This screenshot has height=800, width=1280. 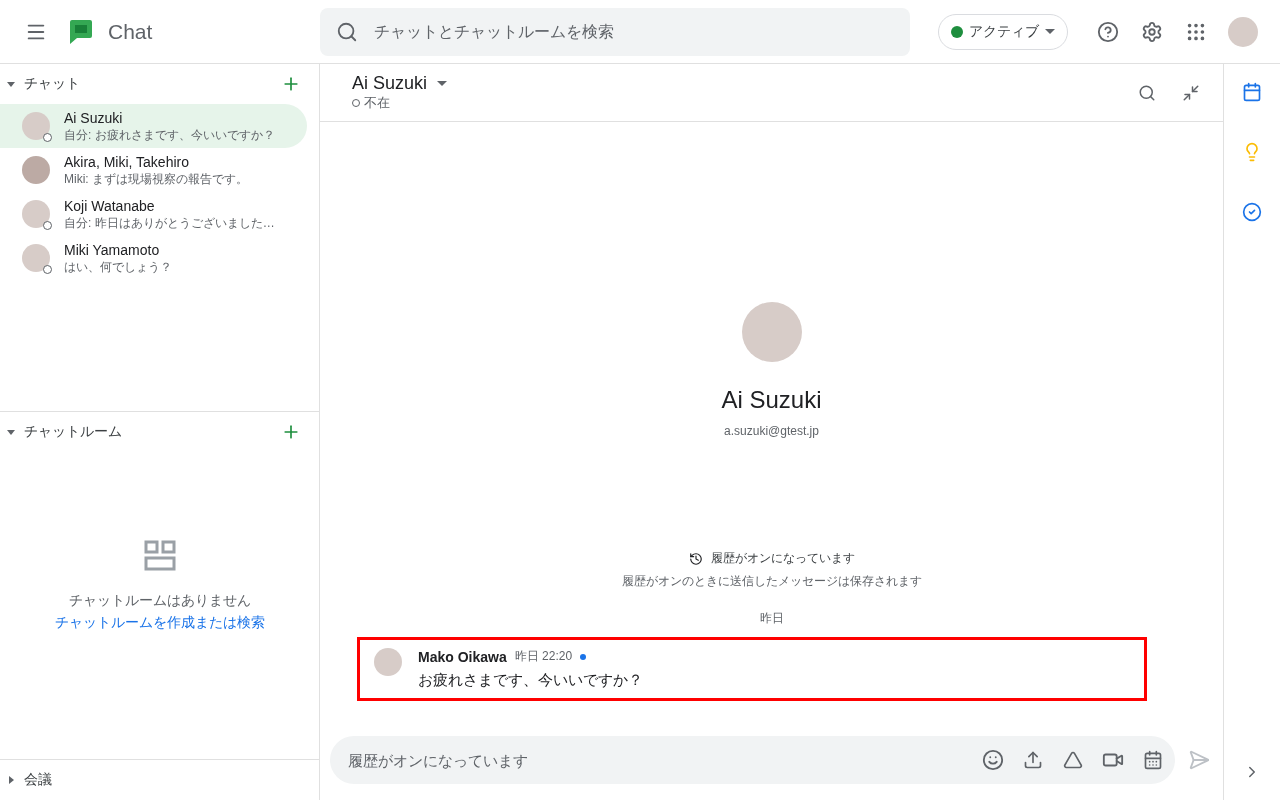 I want to click on sender-name: Mako Oikawa, so click(x=462, y=656).